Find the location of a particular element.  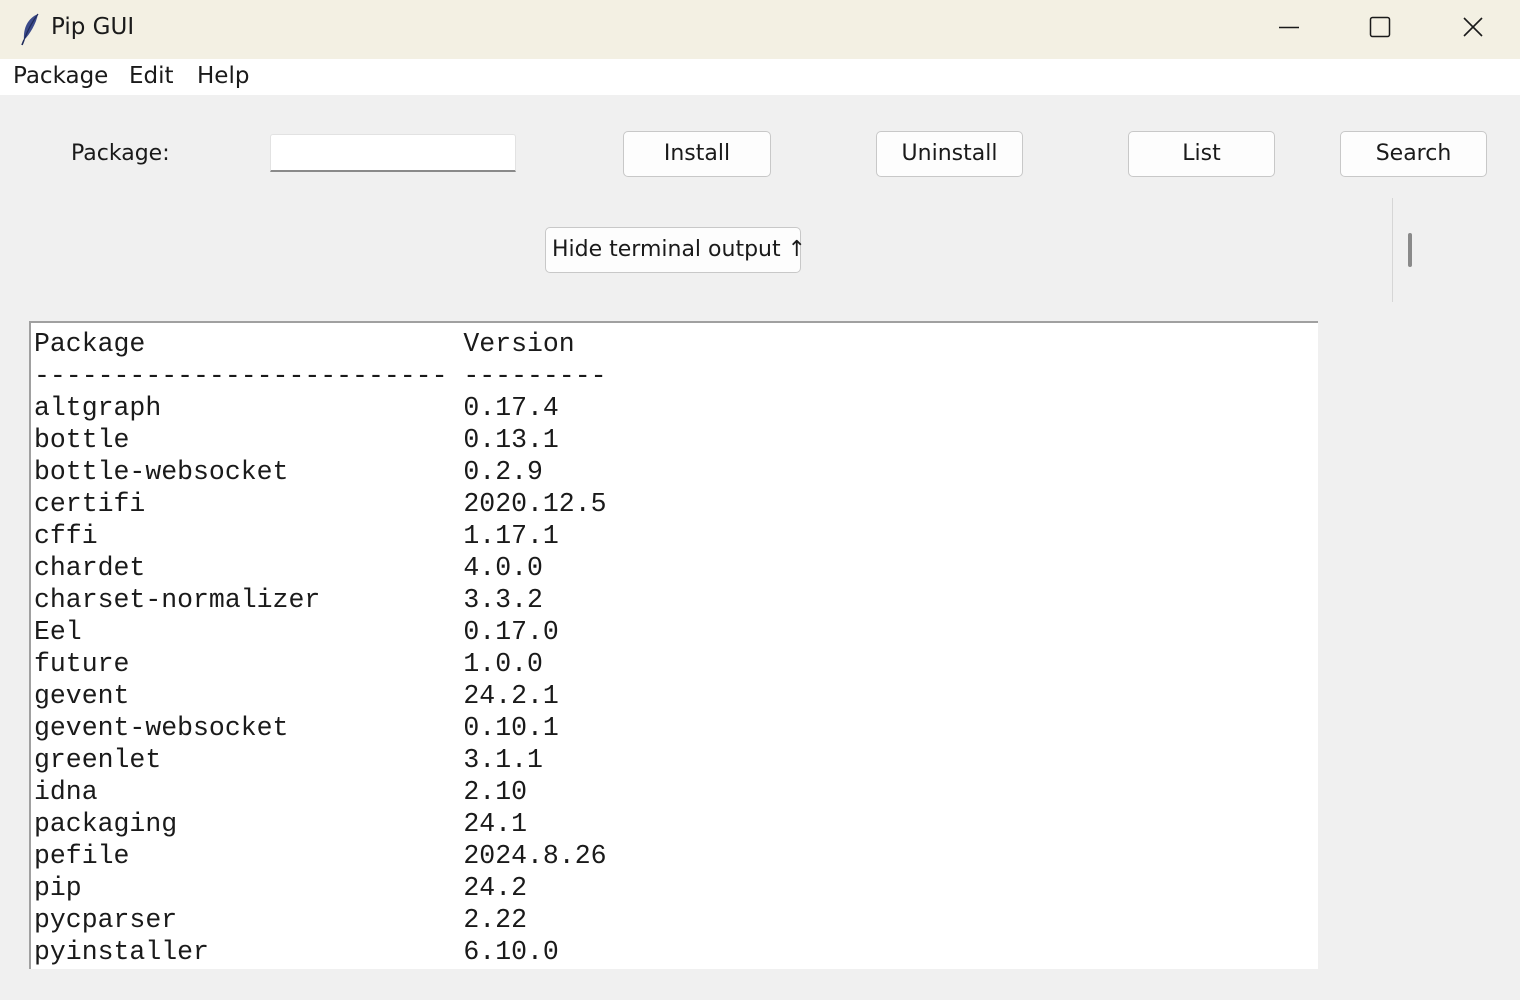

row-version: 1.17.1 is located at coordinates (511, 536).